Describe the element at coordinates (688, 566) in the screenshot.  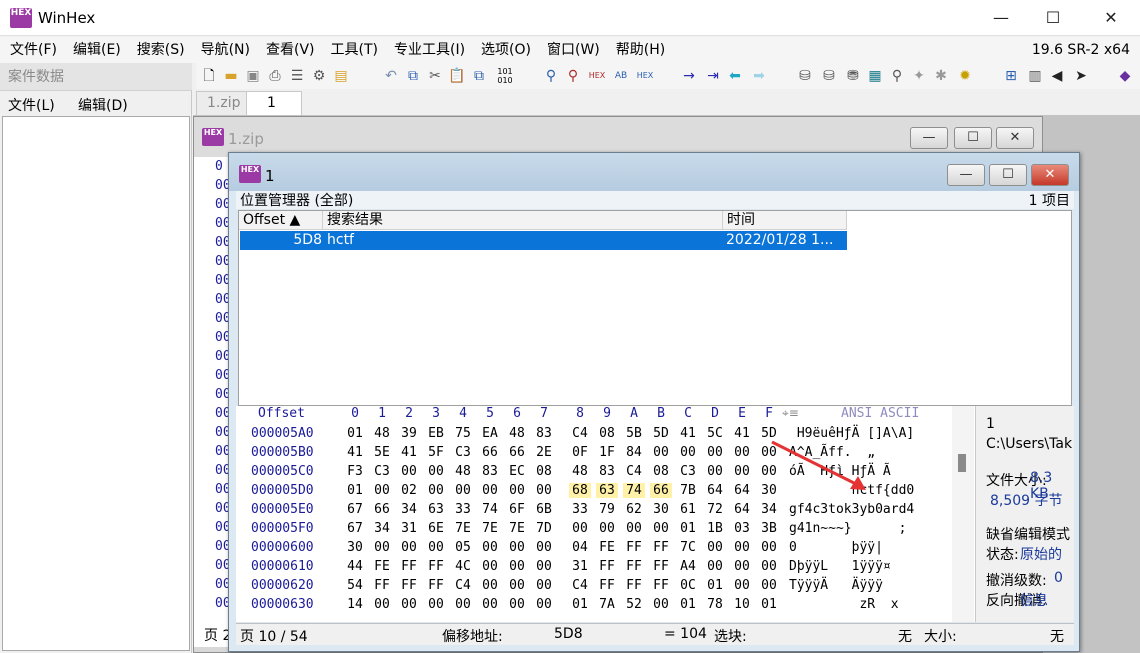
I see `hex-byte: A4` at that location.